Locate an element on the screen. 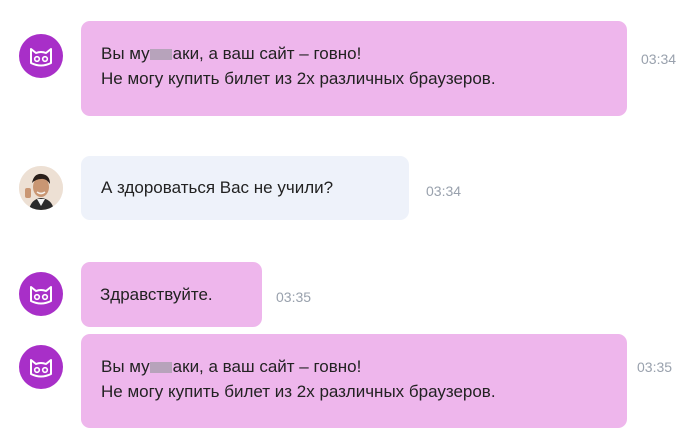  censor-mark is located at coordinates (160, 367).